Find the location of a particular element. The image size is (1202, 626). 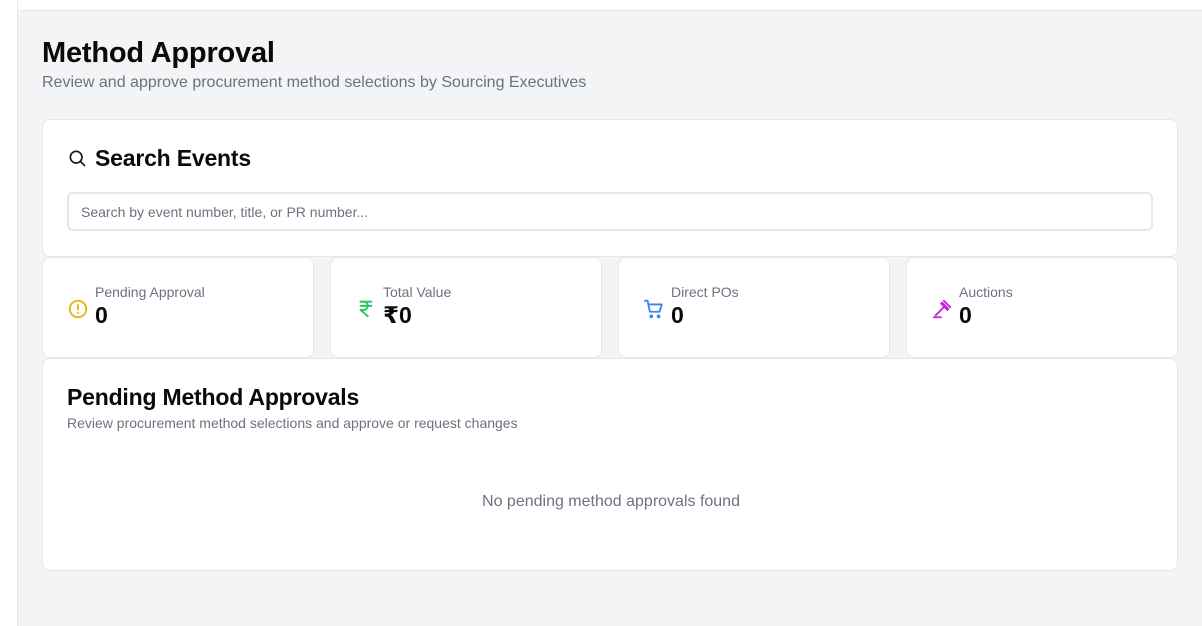

alert-circle-icon is located at coordinates (78, 309).